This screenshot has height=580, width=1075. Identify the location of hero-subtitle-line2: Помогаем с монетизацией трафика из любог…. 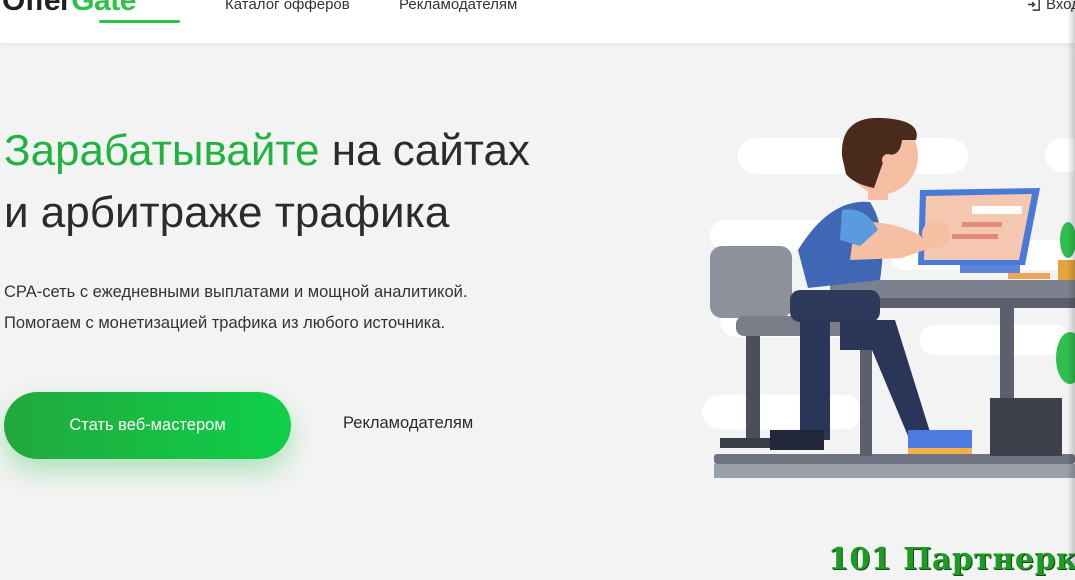
(225, 323).